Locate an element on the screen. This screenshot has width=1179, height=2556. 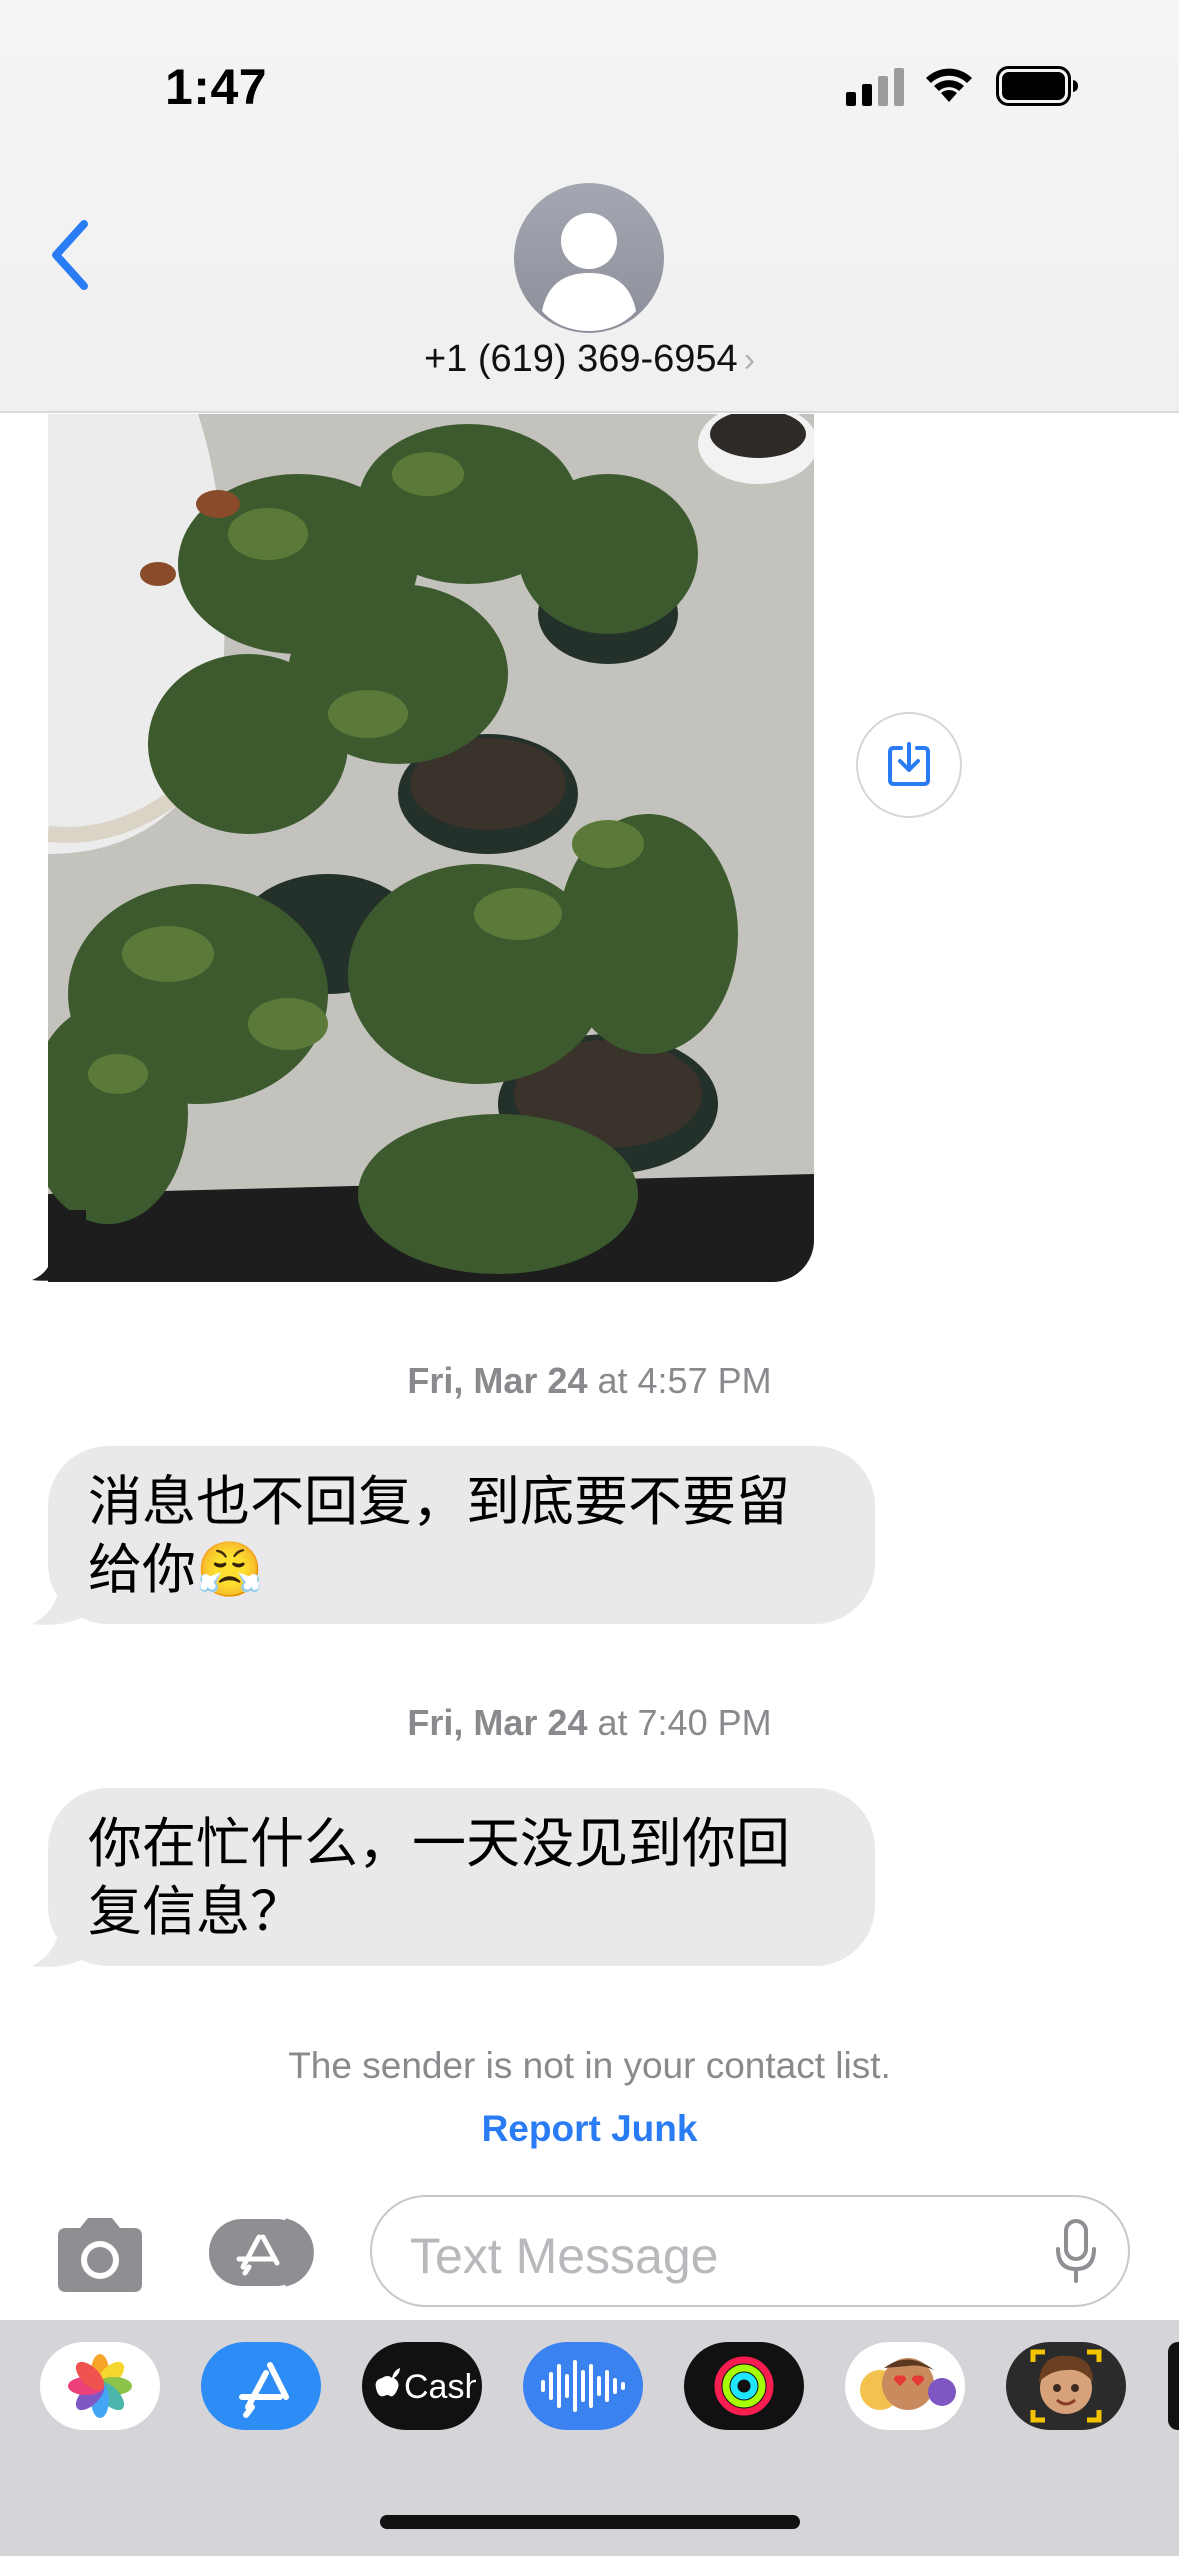
app-store-button is located at coordinates (262, 2252).